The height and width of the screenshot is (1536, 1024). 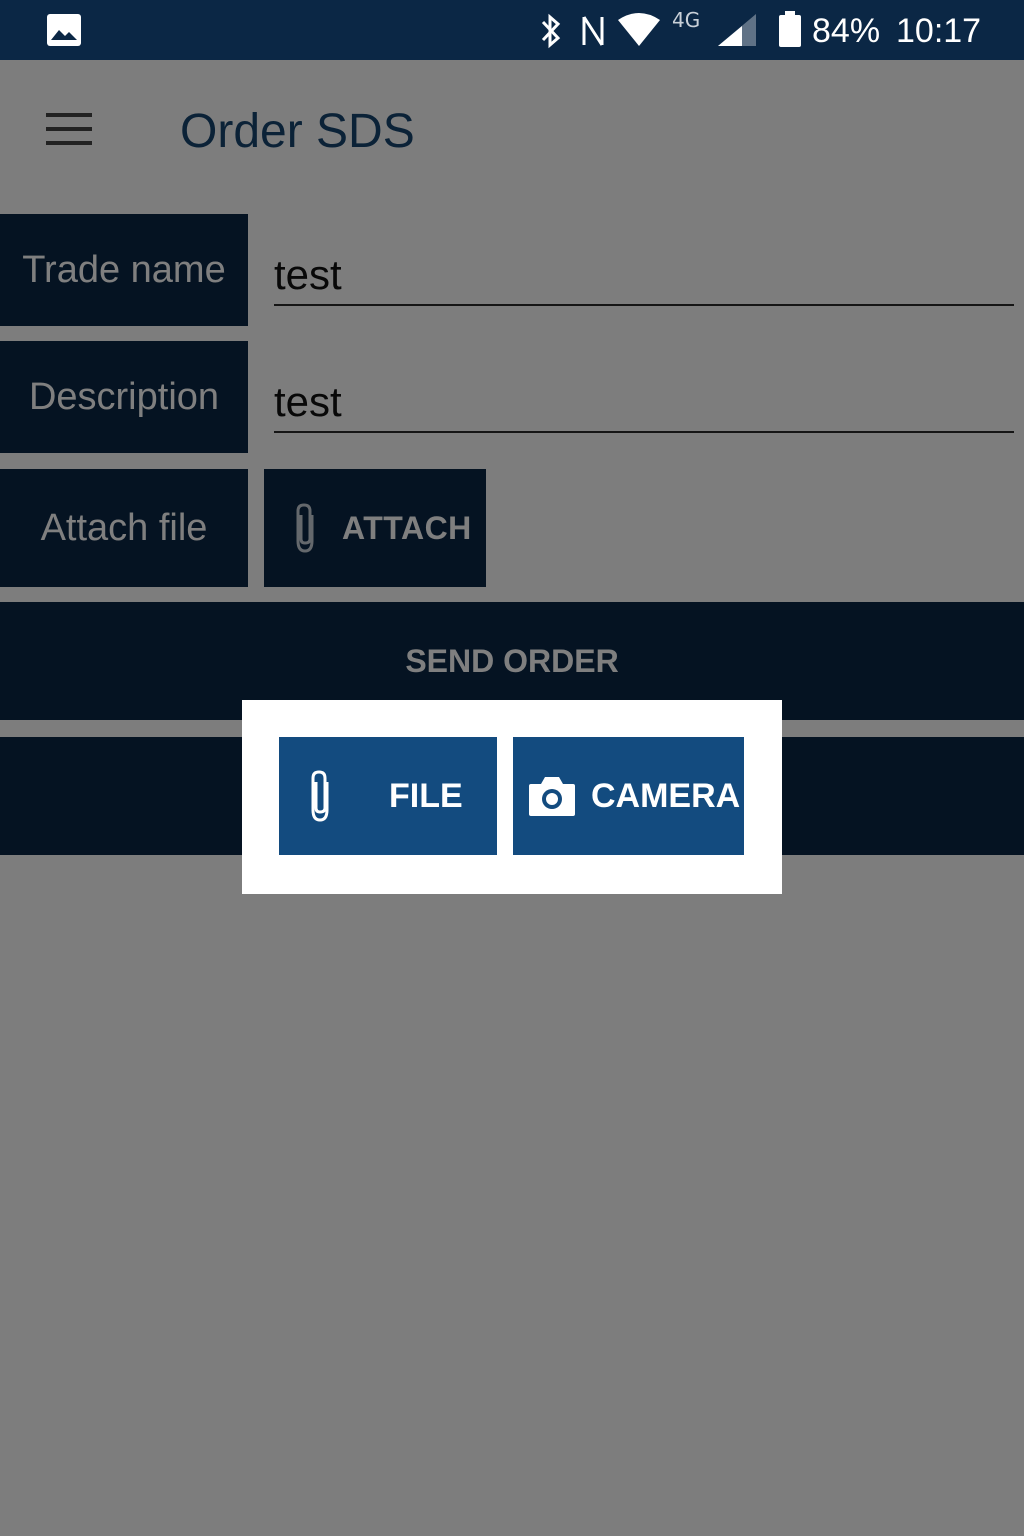 What do you see at coordinates (846, 31) in the screenshot?
I see `battery-percent: 84%` at bounding box center [846, 31].